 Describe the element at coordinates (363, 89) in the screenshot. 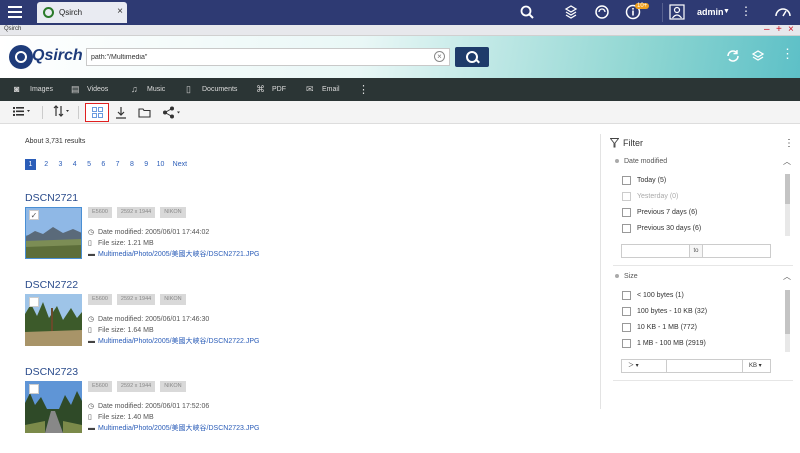

I see `category-more-icon: ⋮` at that location.